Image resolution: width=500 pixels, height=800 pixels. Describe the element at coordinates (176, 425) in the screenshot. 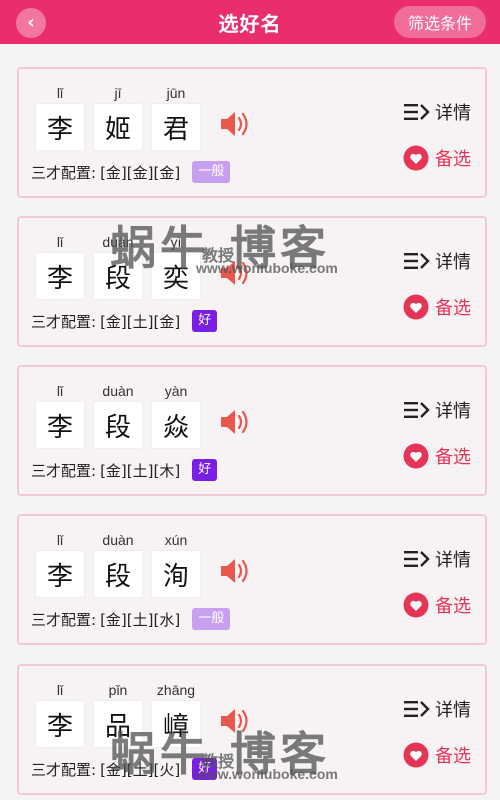

I see `character-box: 焱` at that location.